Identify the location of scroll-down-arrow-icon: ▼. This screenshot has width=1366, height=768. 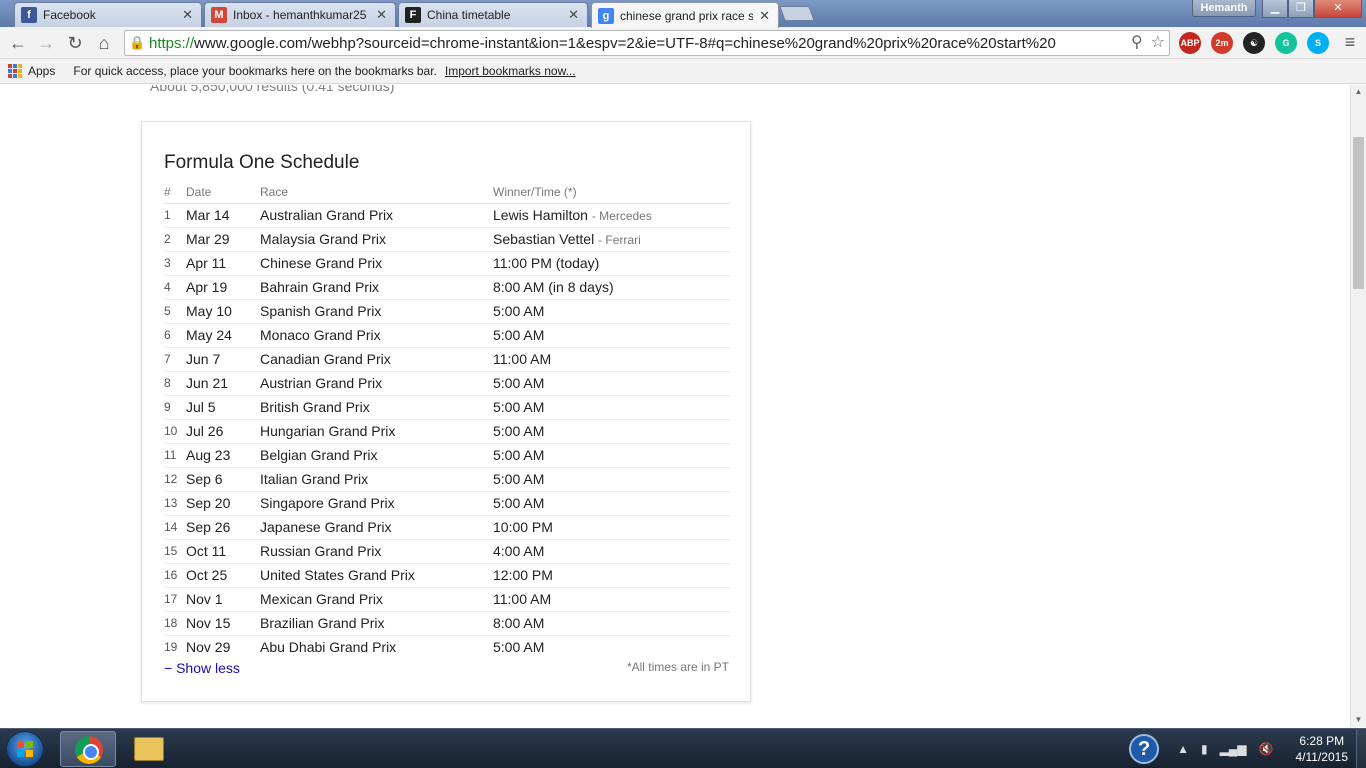
(1358, 720).